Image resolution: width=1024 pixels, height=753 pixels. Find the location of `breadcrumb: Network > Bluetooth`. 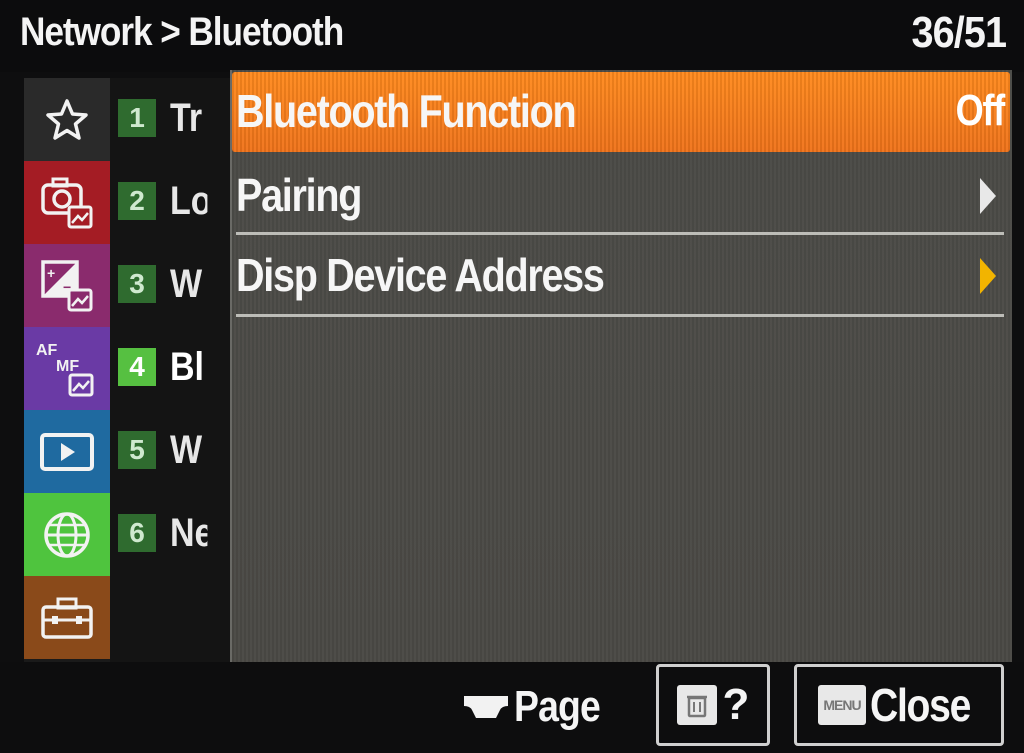

breadcrumb: Network > Bluetooth is located at coordinates (182, 32).